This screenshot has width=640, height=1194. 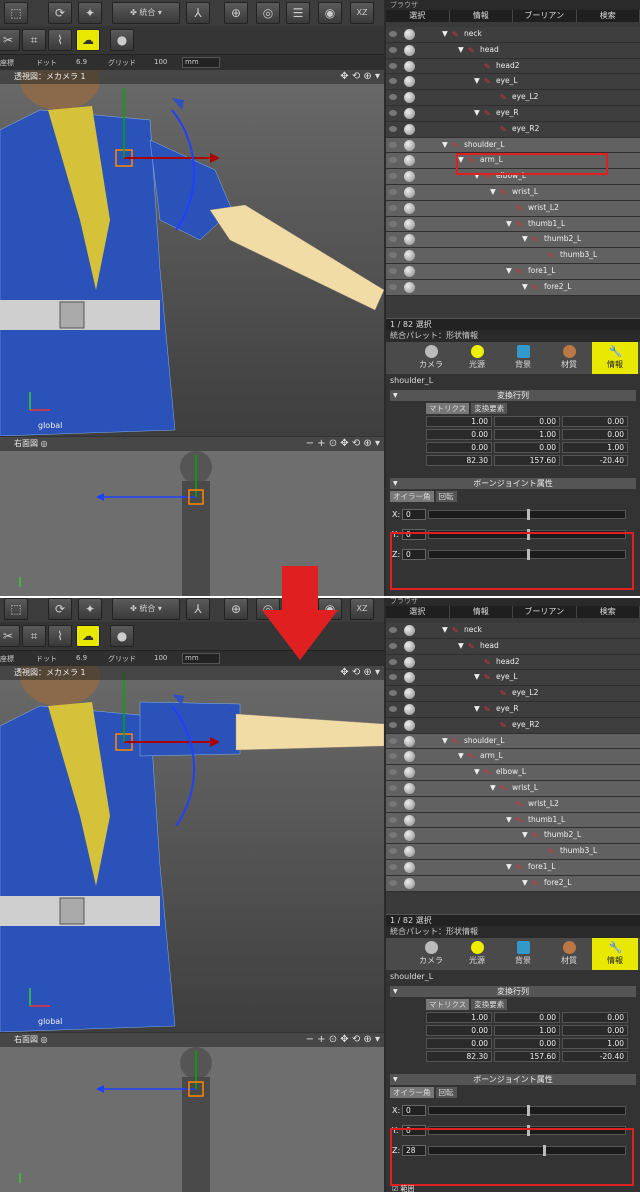 What do you see at coordinates (477, 954) in the screenshot?
I see `light-tab: 光源` at bounding box center [477, 954].